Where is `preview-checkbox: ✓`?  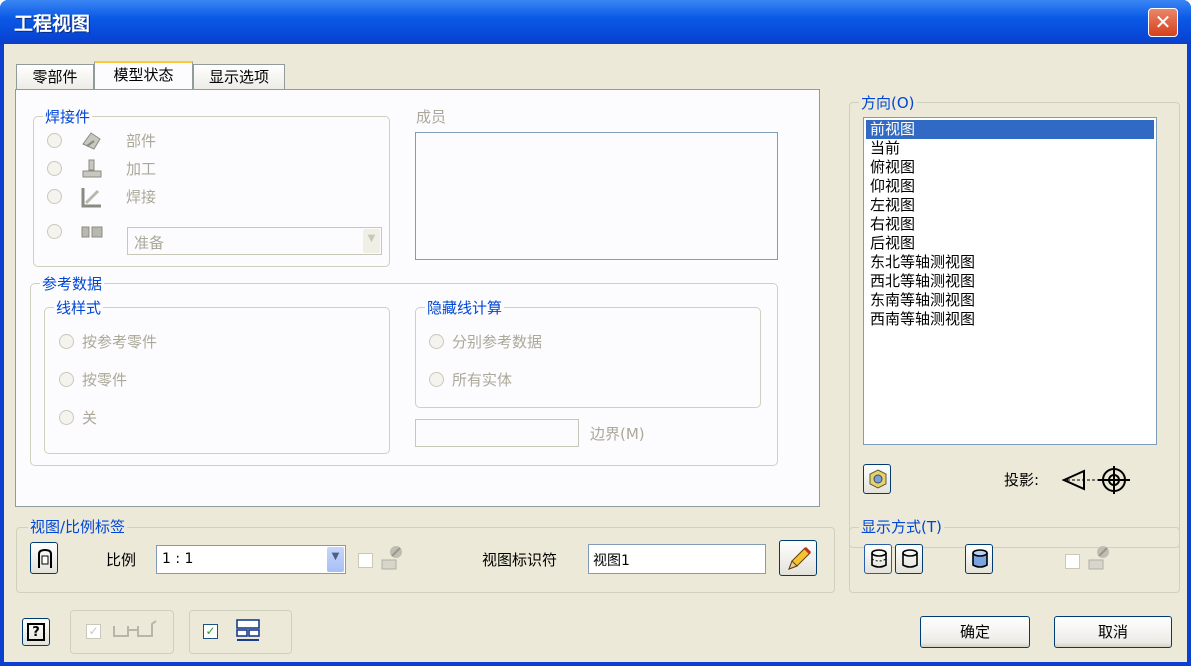
preview-checkbox: ✓ is located at coordinates (93, 631).